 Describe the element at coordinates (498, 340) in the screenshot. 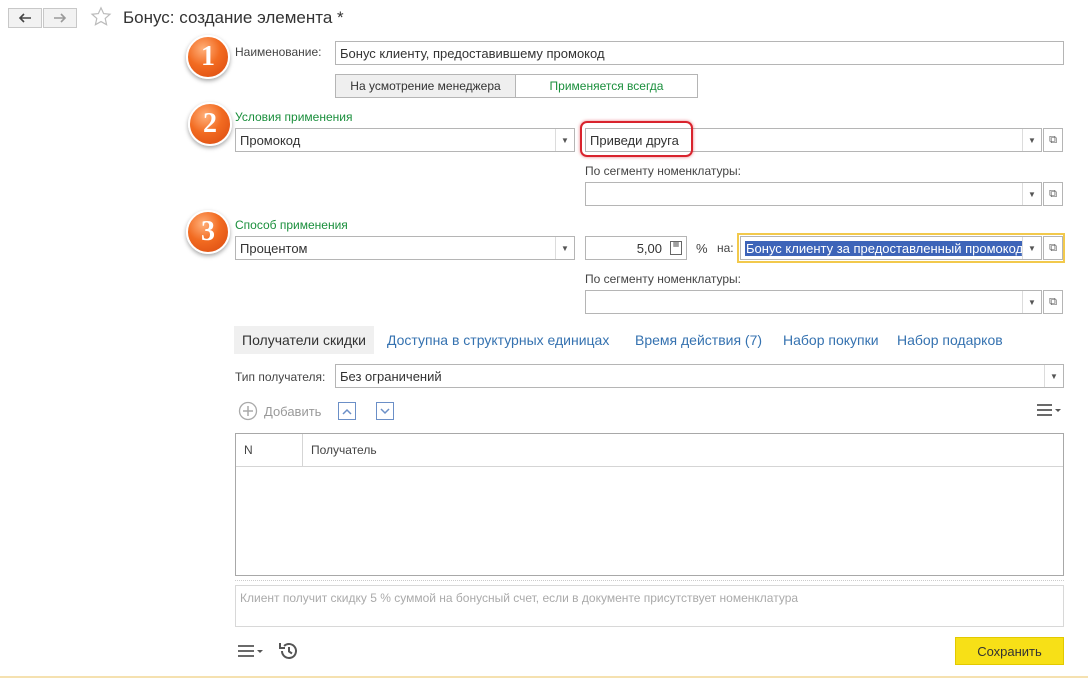

I see `tab-units: Доступна в структурных единицах` at that location.